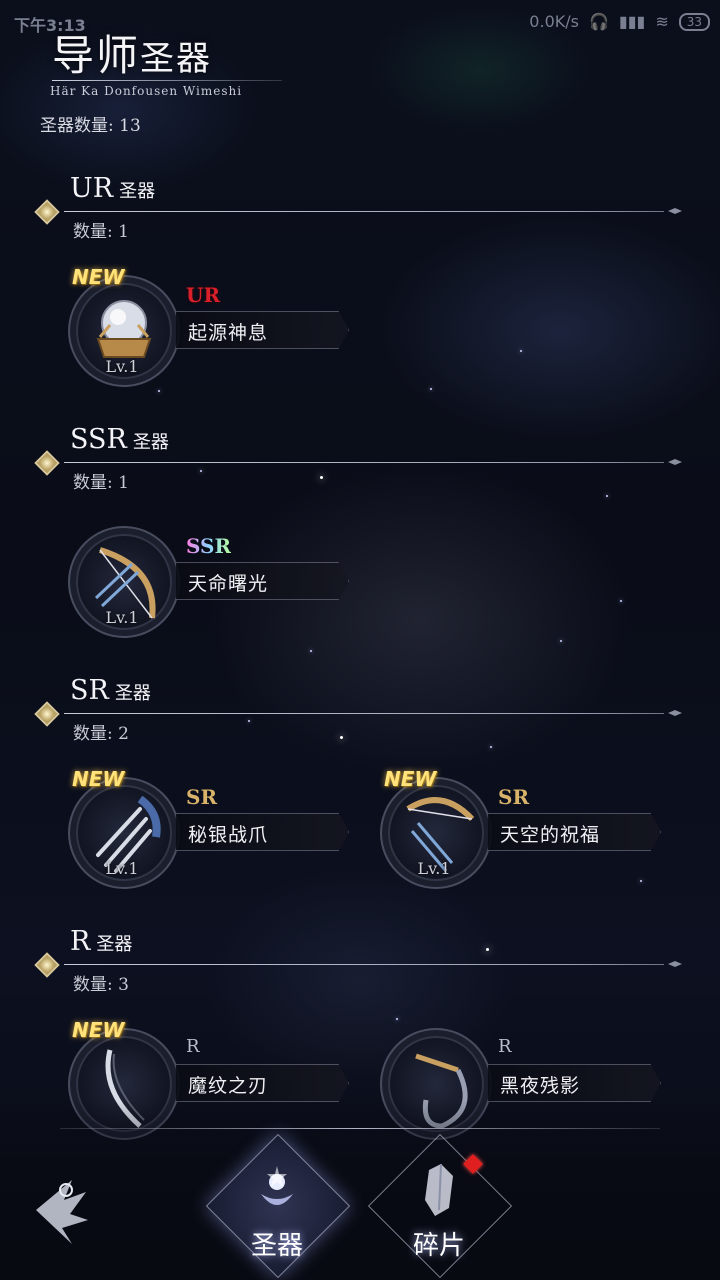  I want to click on nav-divider, so click(360, 1128).